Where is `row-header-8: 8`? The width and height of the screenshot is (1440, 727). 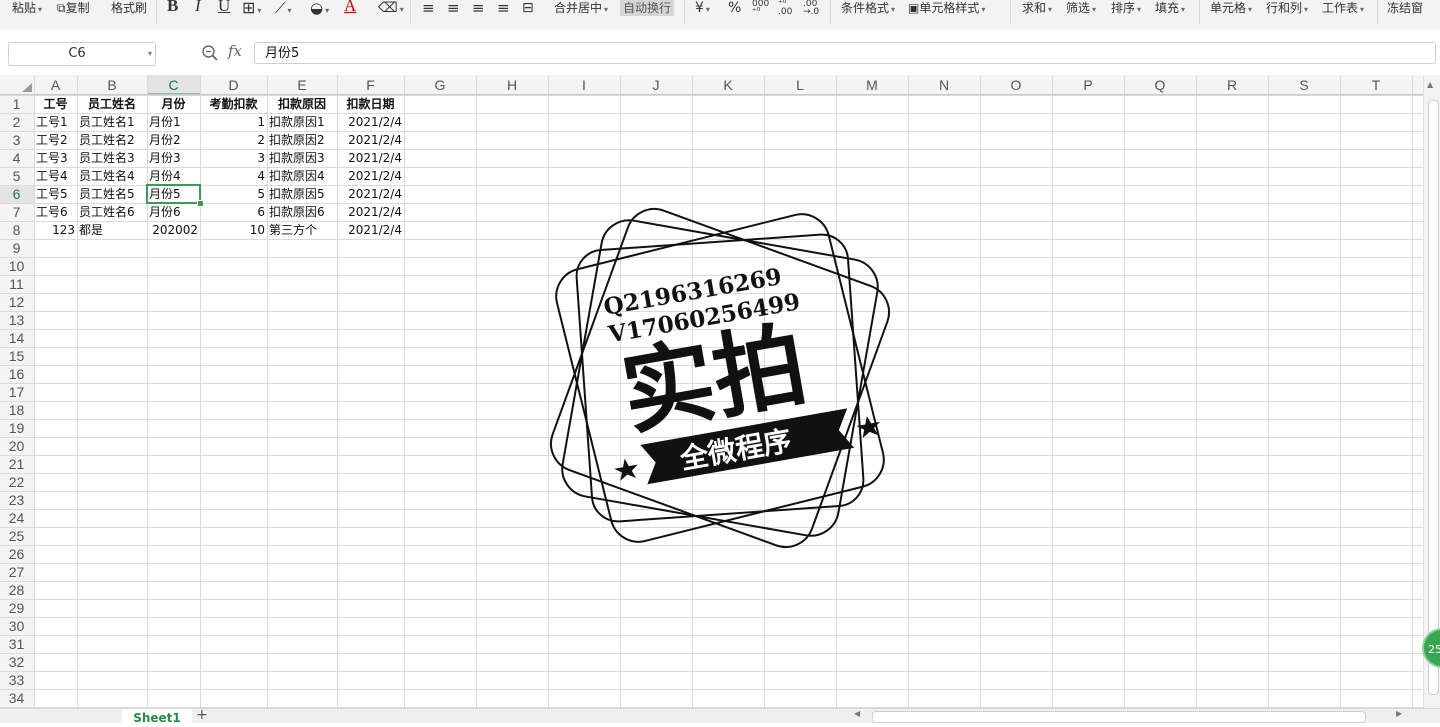
row-header-8: 8 is located at coordinates (16, 230).